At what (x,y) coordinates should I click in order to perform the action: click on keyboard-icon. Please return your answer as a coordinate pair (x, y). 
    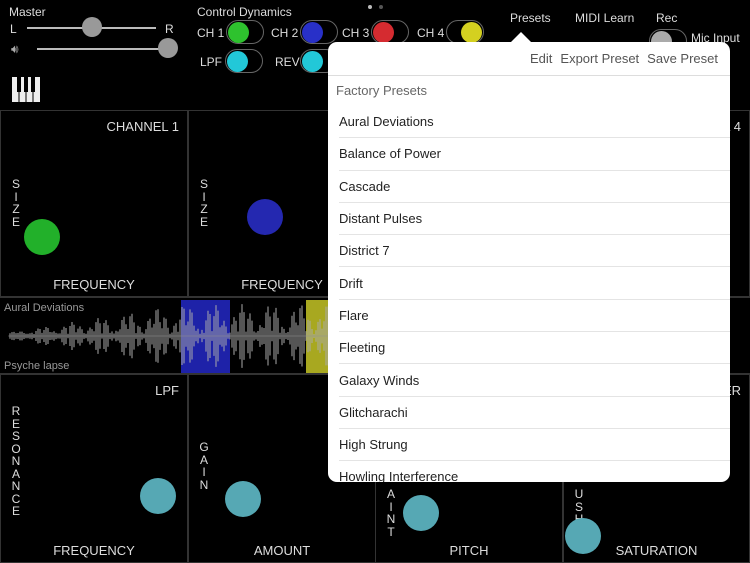
    Looking at the image, I should click on (26, 89).